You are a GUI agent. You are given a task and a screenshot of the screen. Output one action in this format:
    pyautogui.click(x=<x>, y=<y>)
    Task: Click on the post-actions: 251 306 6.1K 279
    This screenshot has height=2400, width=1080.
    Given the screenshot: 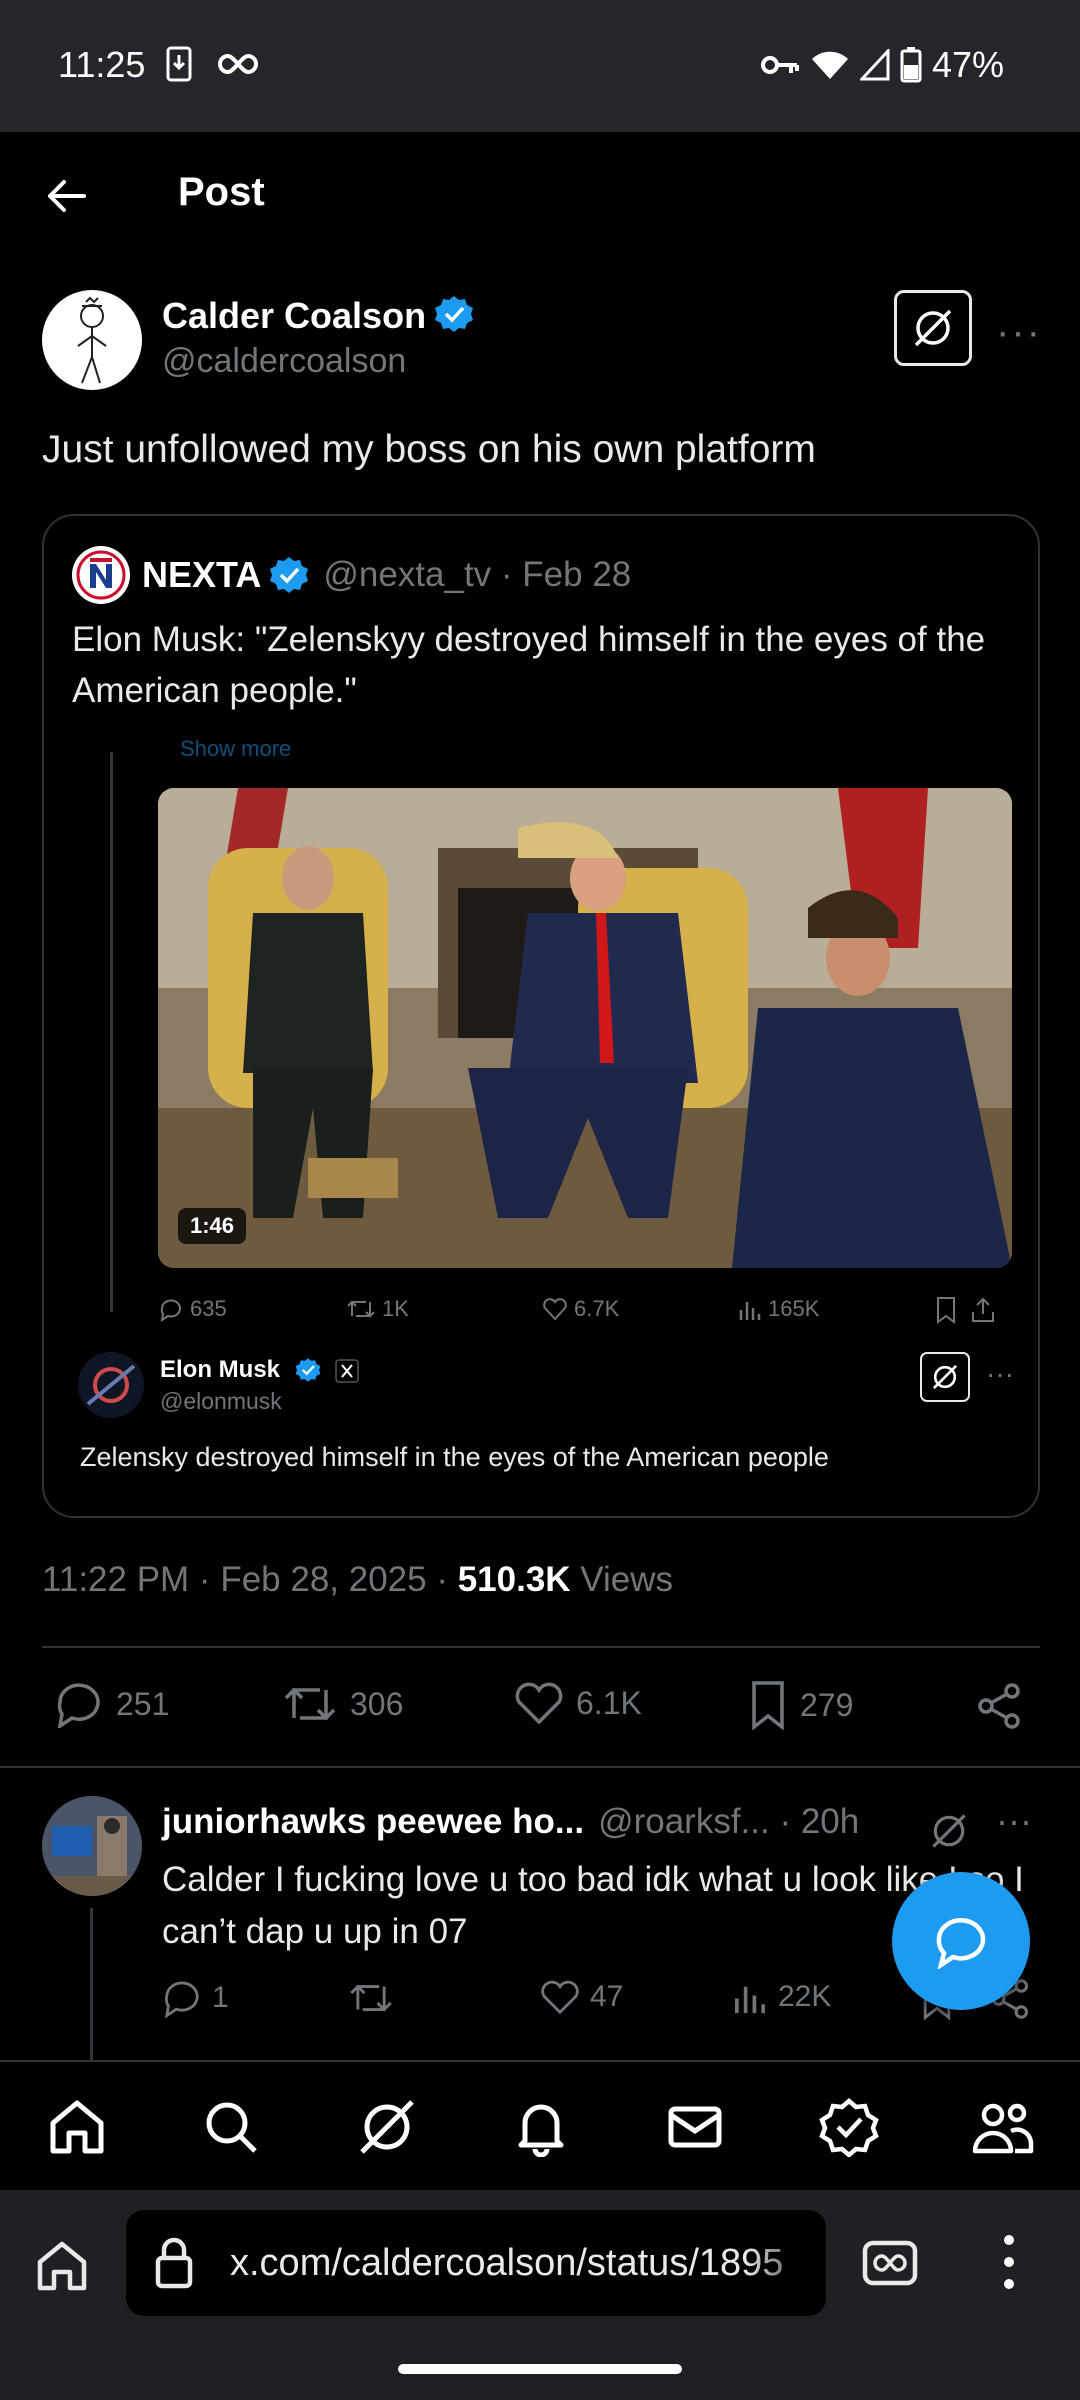 What is the action you would take?
    pyautogui.click(x=540, y=1707)
    